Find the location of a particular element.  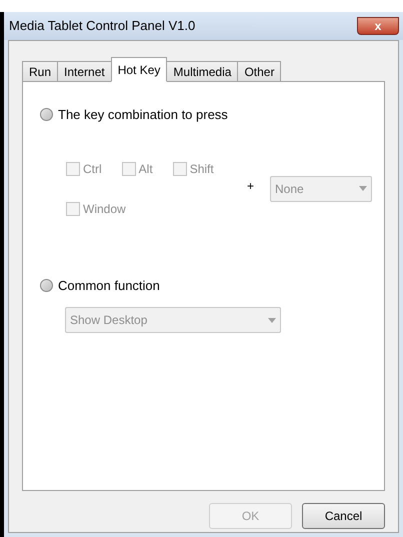

checkbox-label: Window is located at coordinates (104, 209).